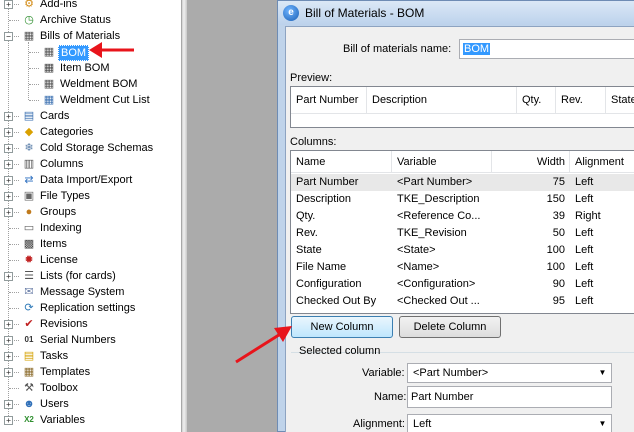  Describe the element at coordinates (90, 244) in the screenshot. I see `tree-item: ▩ Items` at that location.